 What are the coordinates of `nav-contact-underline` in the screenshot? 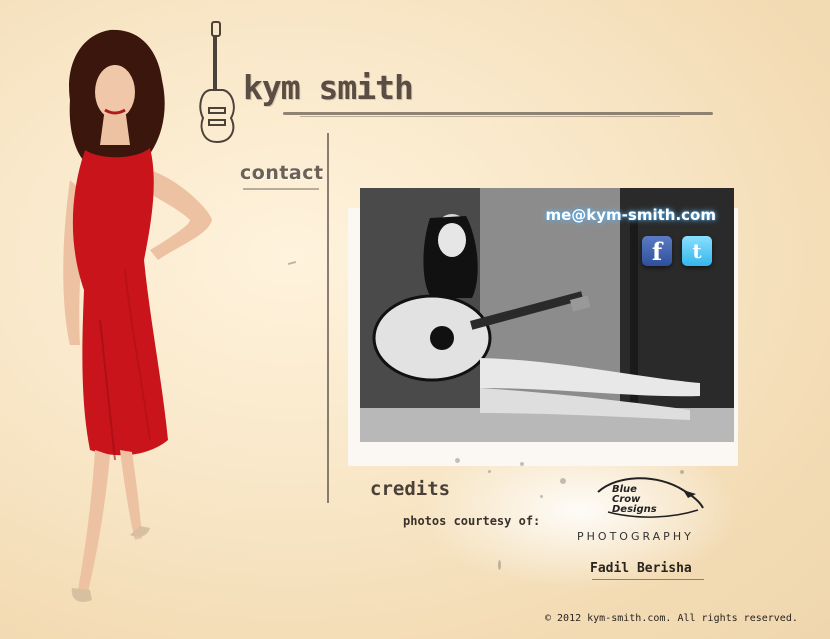 It's located at (281, 189).